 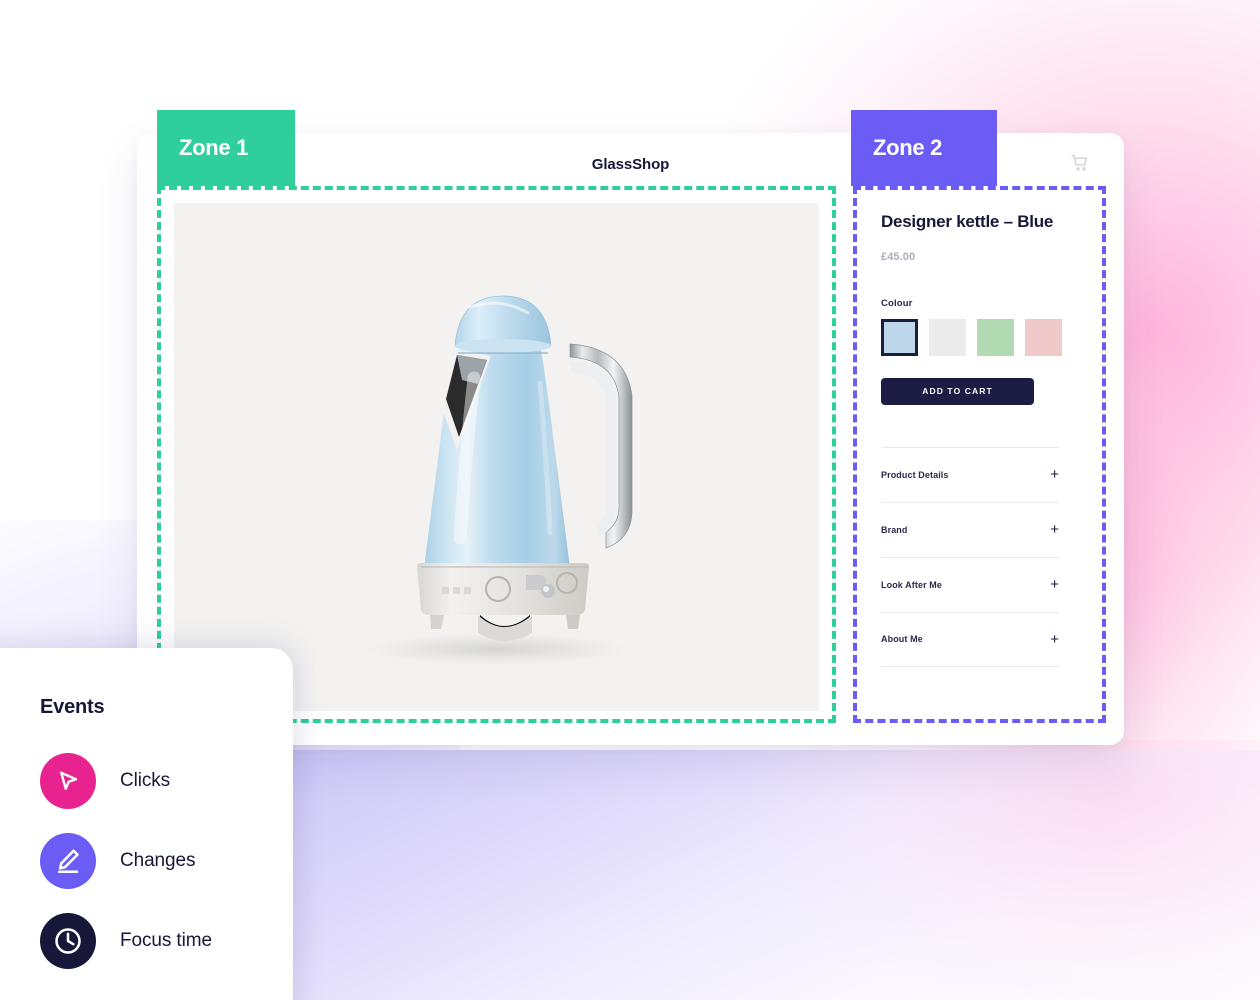 I want to click on accordion-label: Product Details, so click(x=915, y=474).